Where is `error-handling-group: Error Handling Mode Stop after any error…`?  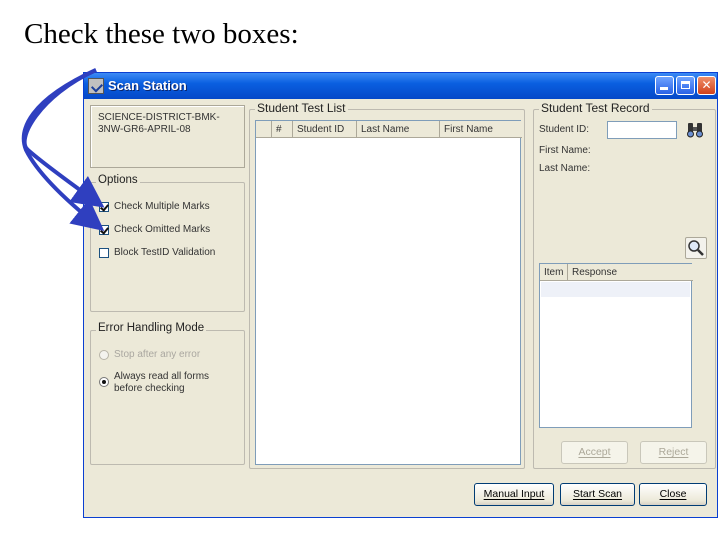
error-handling-group: Error Handling Mode Stop after any error… is located at coordinates (167, 393).